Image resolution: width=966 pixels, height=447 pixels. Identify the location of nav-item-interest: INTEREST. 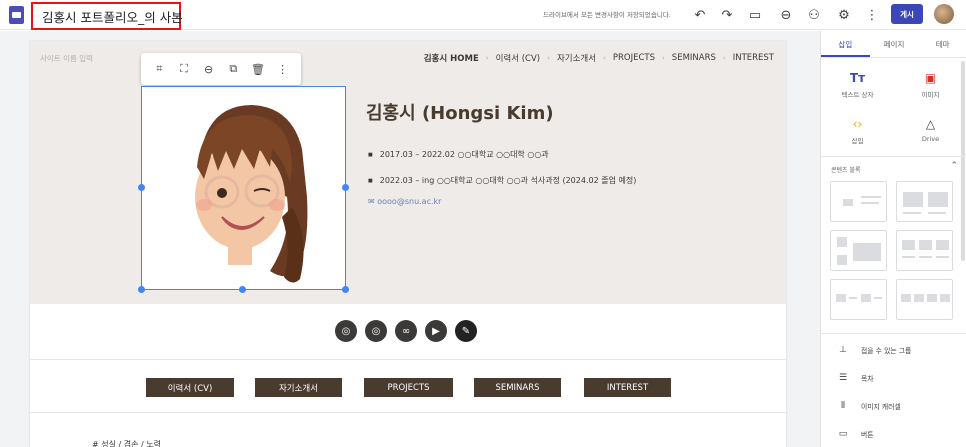
(753, 58).